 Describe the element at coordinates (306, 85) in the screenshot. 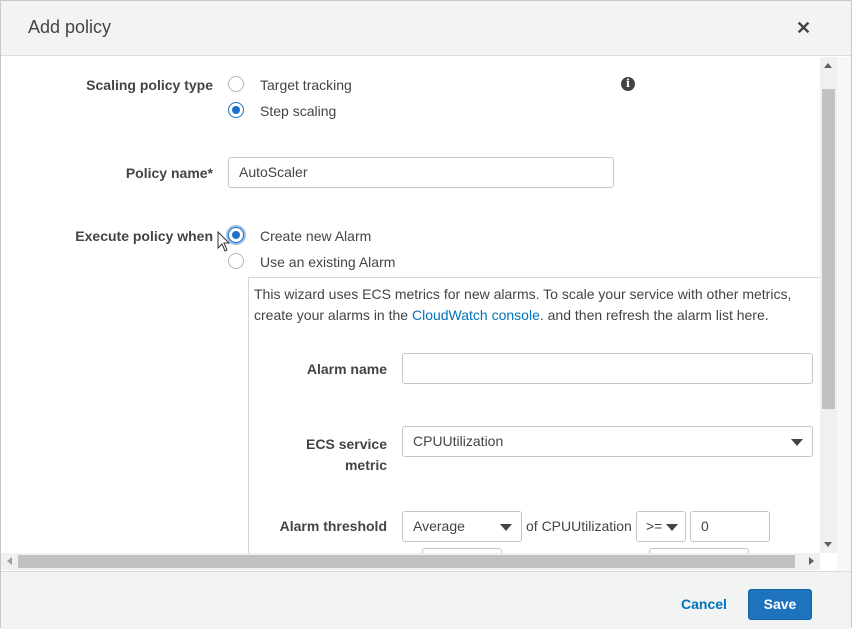

I see `radio-target-tracking-label: Target tracking` at that location.